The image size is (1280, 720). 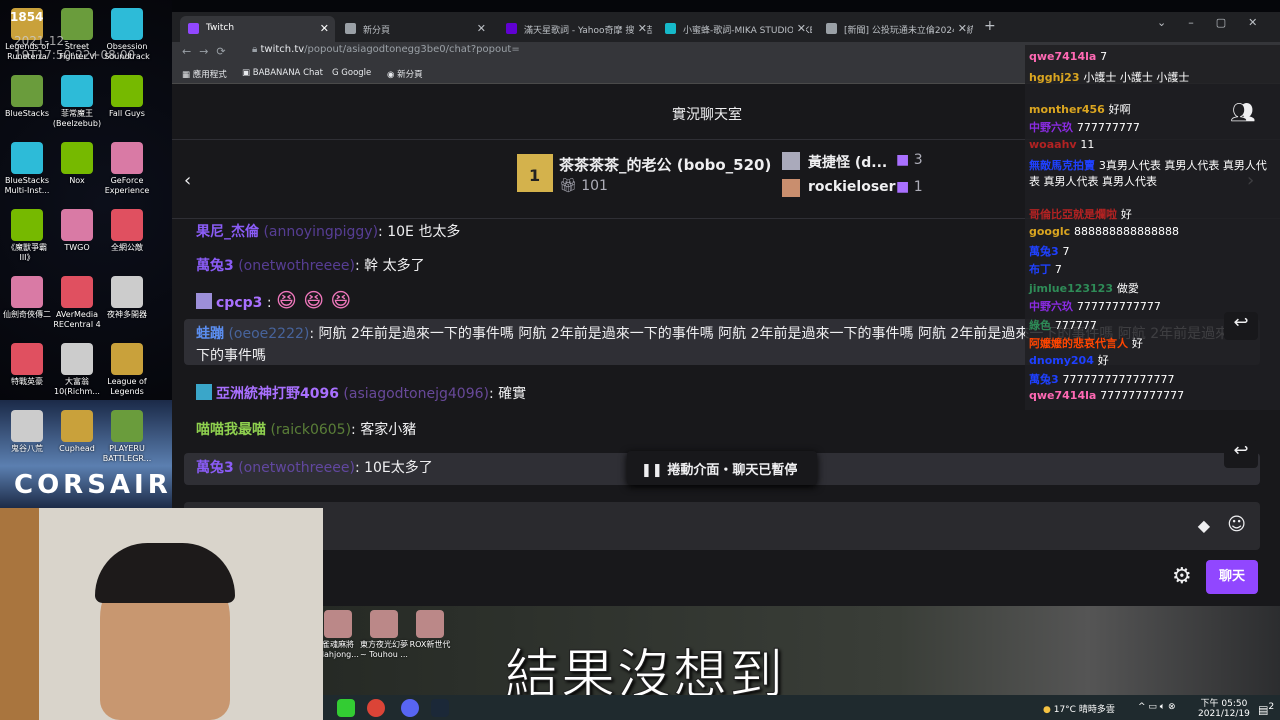 What do you see at coordinates (583, 186) in the screenshot?
I see `leader-1-count: 🎁︎ 101` at bounding box center [583, 186].